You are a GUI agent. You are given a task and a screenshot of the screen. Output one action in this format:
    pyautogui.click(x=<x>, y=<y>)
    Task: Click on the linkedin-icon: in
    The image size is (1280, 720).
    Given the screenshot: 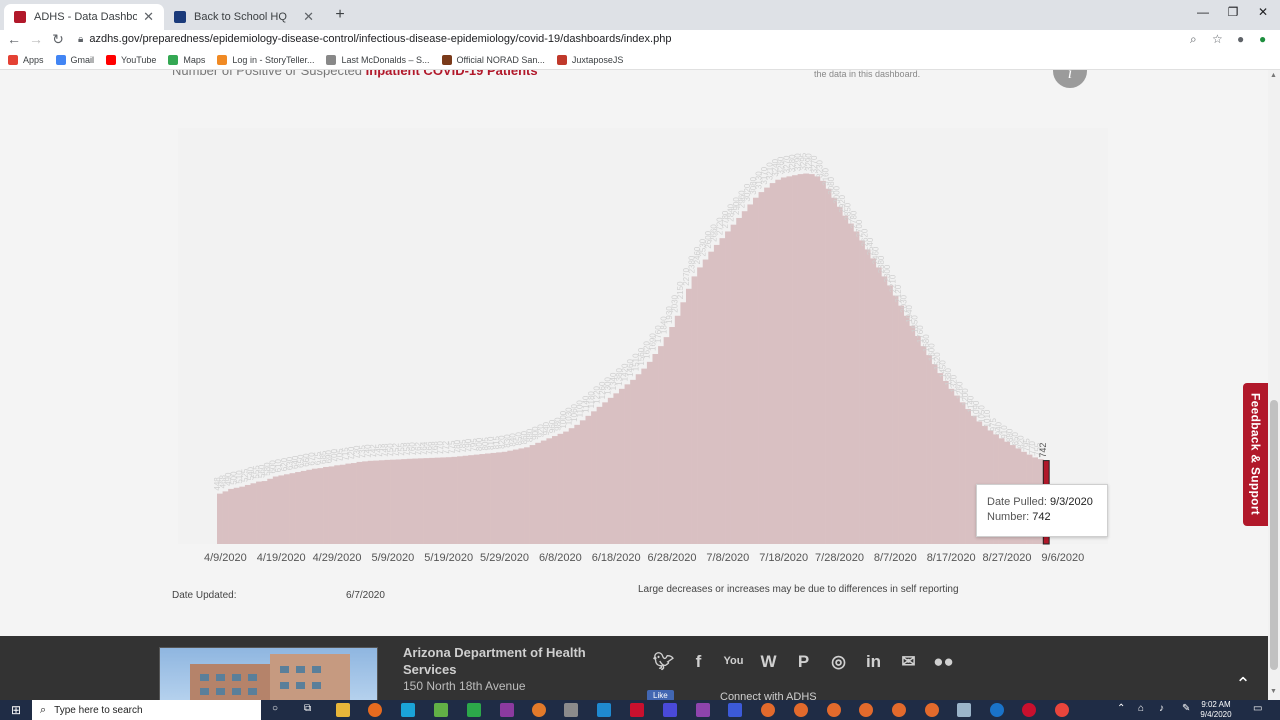 What is the action you would take?
    pyautogui.click(x=873, y=661)
    